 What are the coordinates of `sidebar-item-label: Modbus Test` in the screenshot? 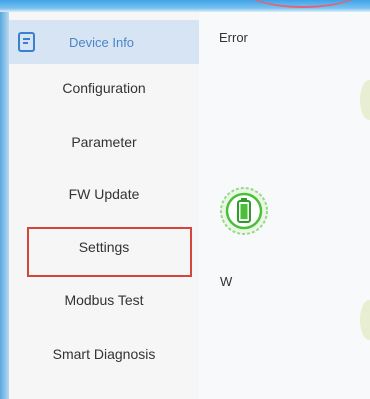 It's located at (104, 300).